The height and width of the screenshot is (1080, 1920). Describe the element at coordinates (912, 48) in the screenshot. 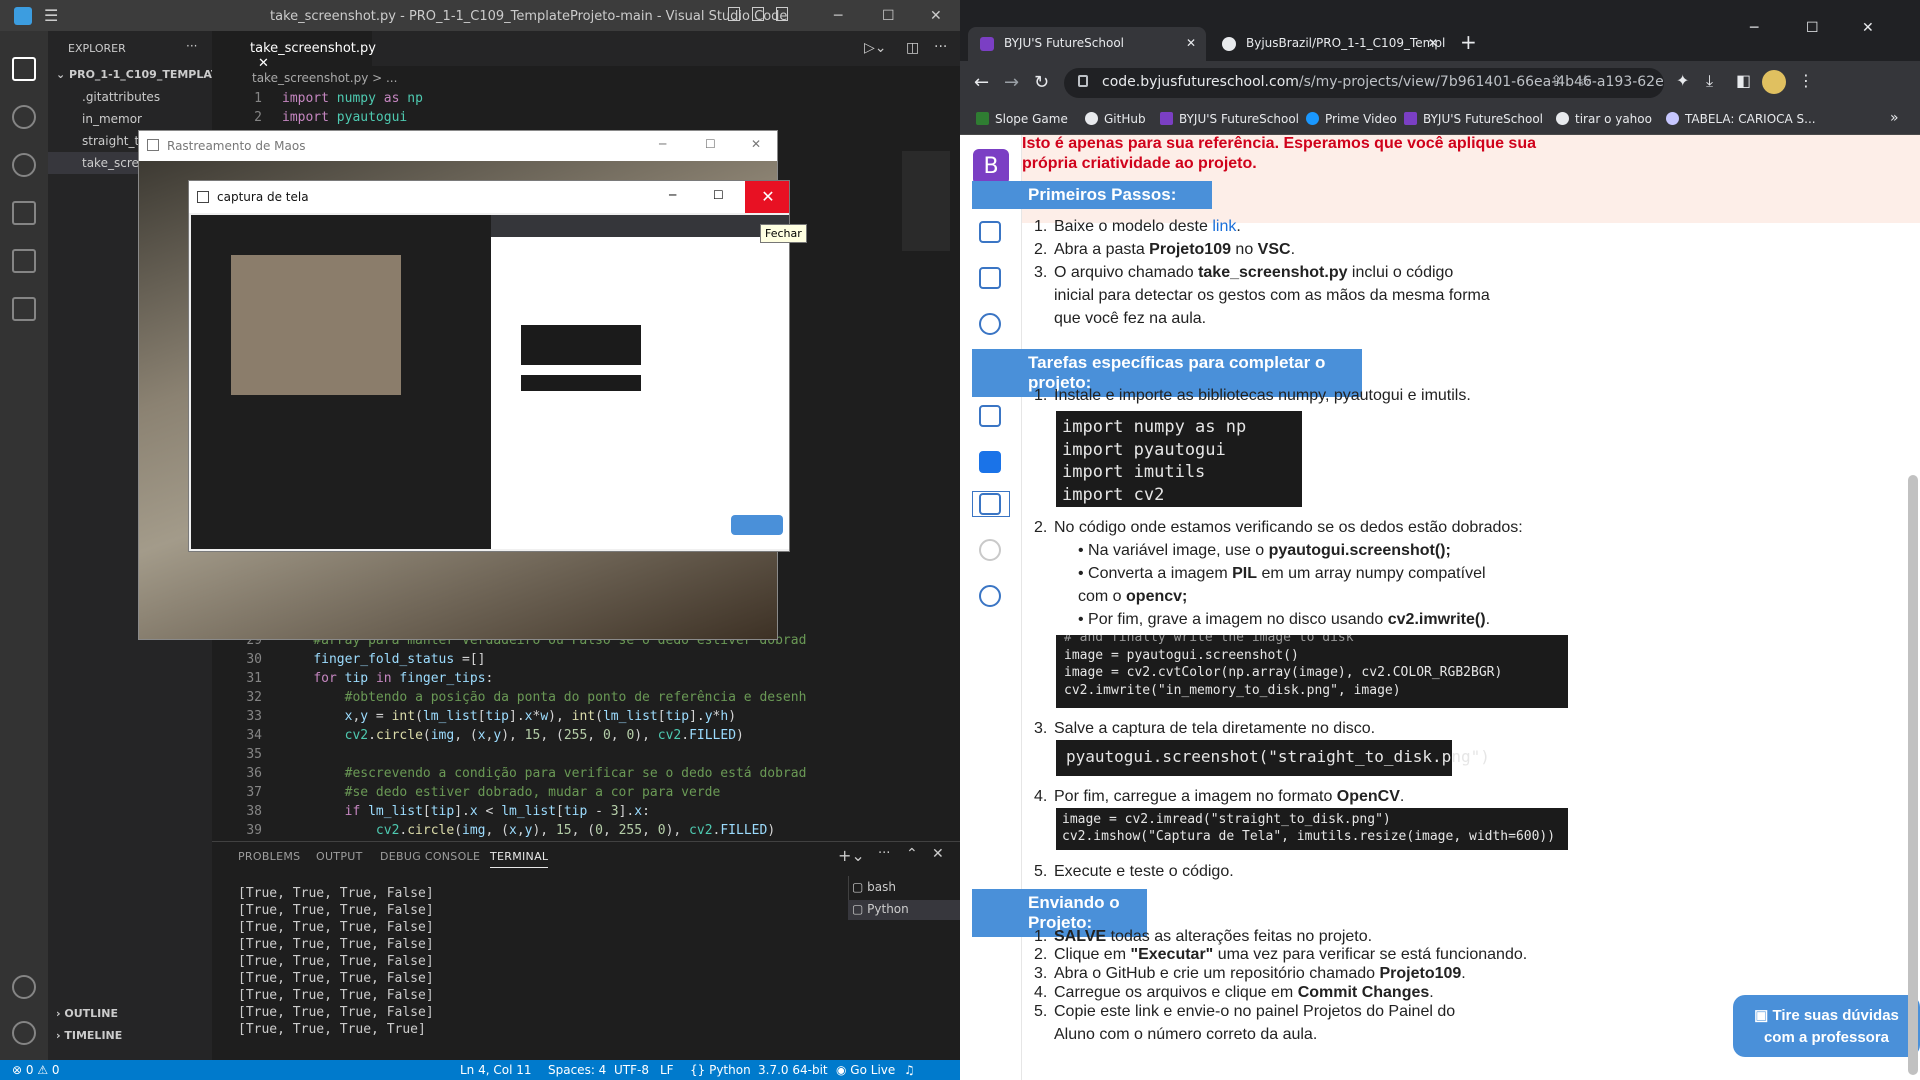

I see `split-editor-icon: ◫` at that location.